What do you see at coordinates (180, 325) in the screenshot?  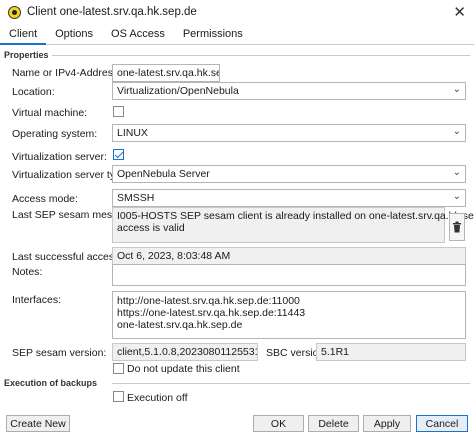 I see `interface-line: one-latest.srv.qa.hk.sep.de` at bounding box center [180, 325].